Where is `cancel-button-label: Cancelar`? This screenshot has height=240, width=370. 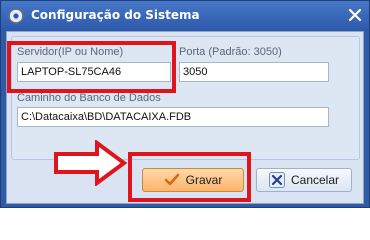 cancel-button-label: Cancelar is located at coordinates (315, 180).